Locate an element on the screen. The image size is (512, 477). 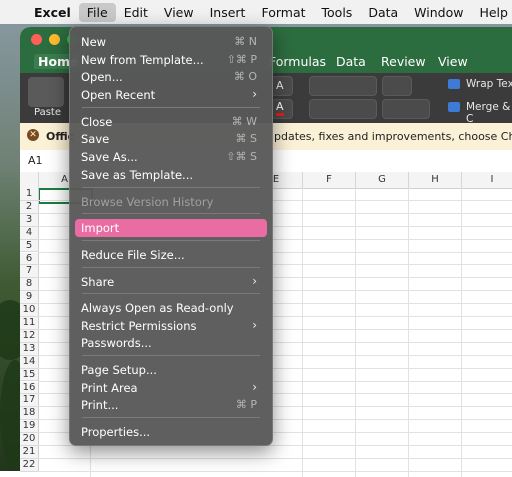
menubar-data: Data is located at coordinates (383, 12).